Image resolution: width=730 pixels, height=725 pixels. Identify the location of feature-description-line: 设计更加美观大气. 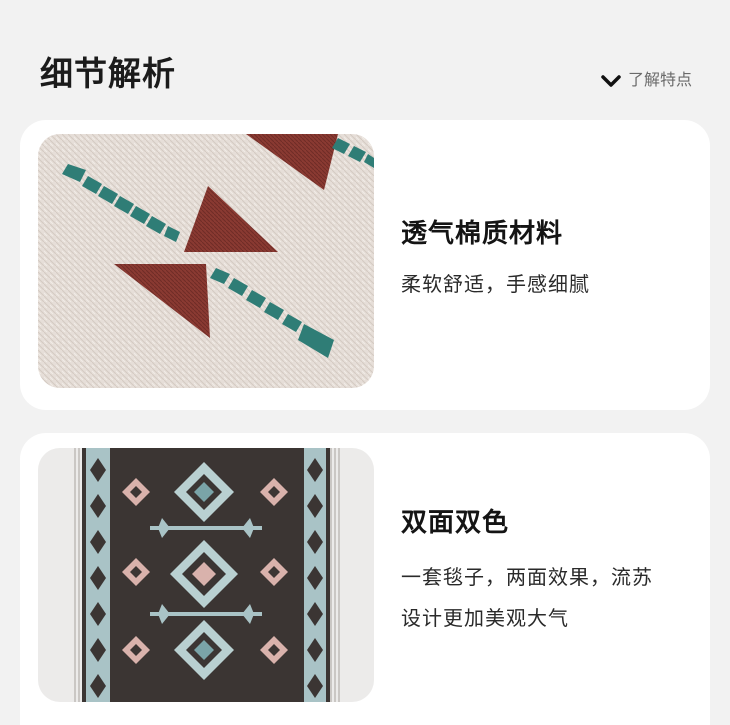
(485, 618).